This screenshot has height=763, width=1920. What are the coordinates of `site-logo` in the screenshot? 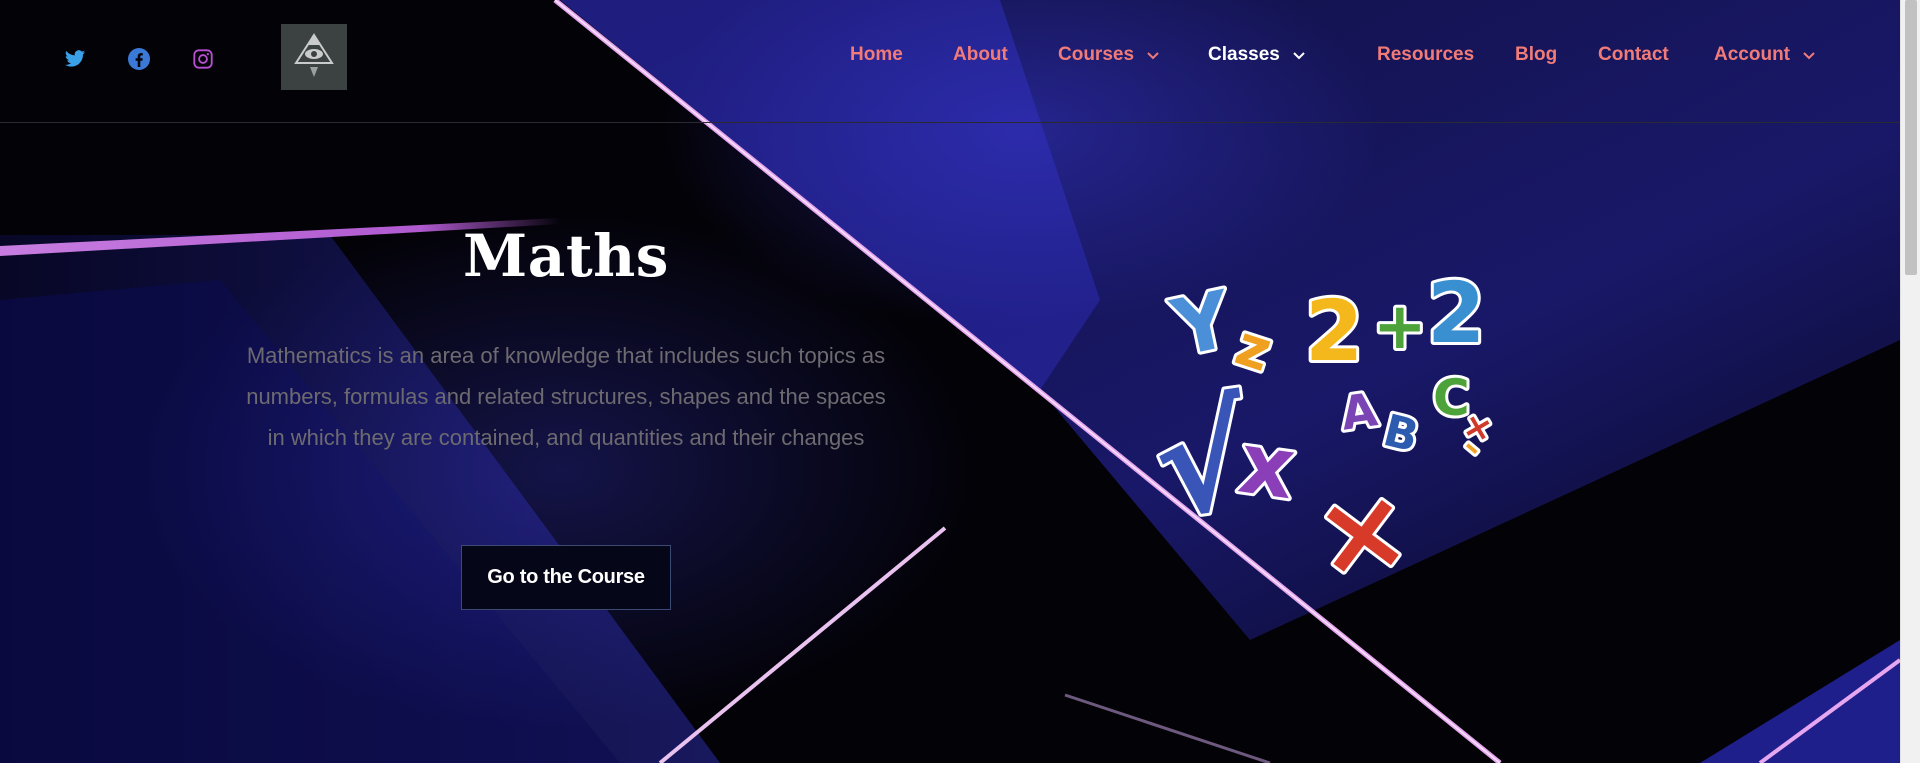 It's located at (314, 57).